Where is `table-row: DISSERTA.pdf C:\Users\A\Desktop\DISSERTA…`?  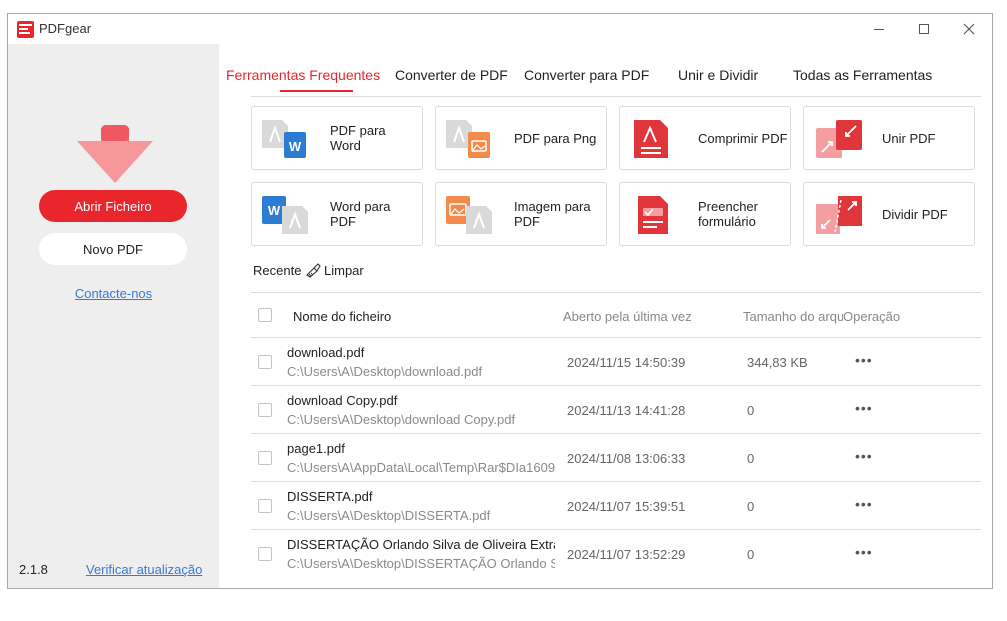 table-row: DISSERTA.pdf C:\Users\A\Desktop\DISSERTA… is located at coordinates (616, 506).